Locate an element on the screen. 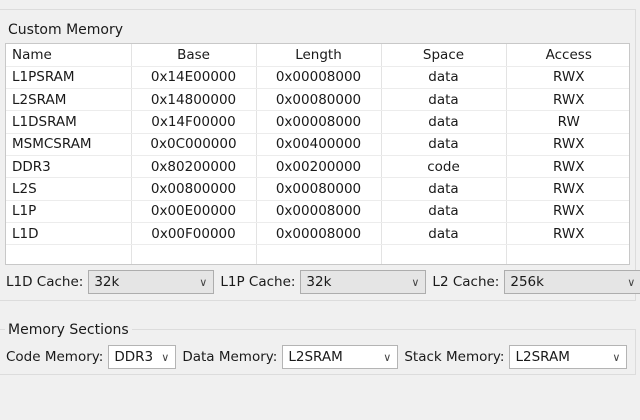  l1p-cache-value: 32k is located at coordinates (319, 282).